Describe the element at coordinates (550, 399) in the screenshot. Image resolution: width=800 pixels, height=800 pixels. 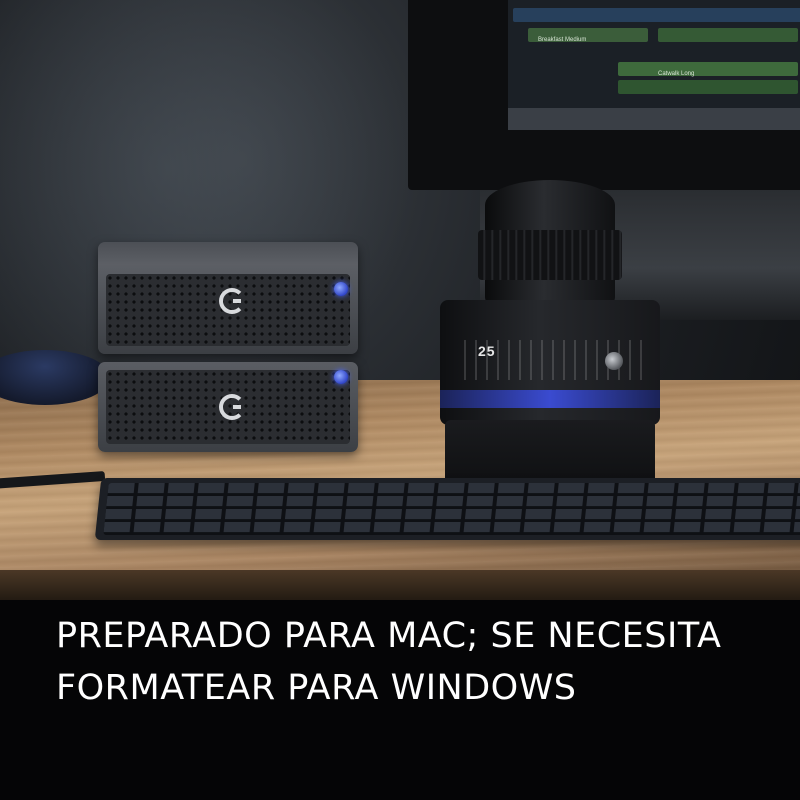
I see `lens-blue-ring` at that location.